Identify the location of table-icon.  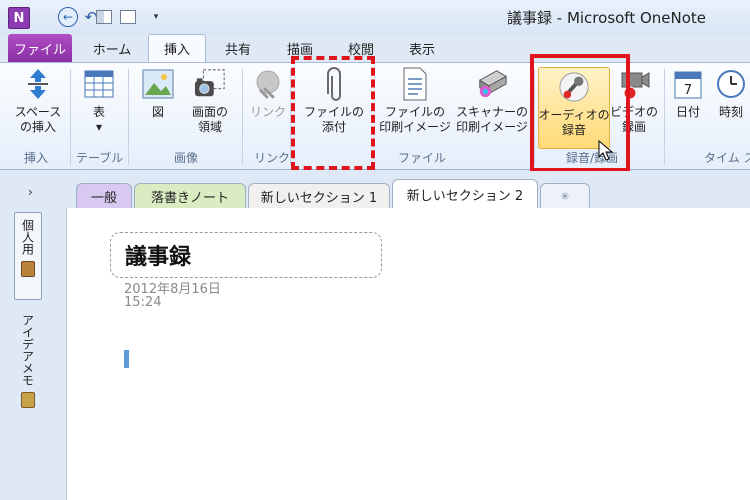
(99, 84).